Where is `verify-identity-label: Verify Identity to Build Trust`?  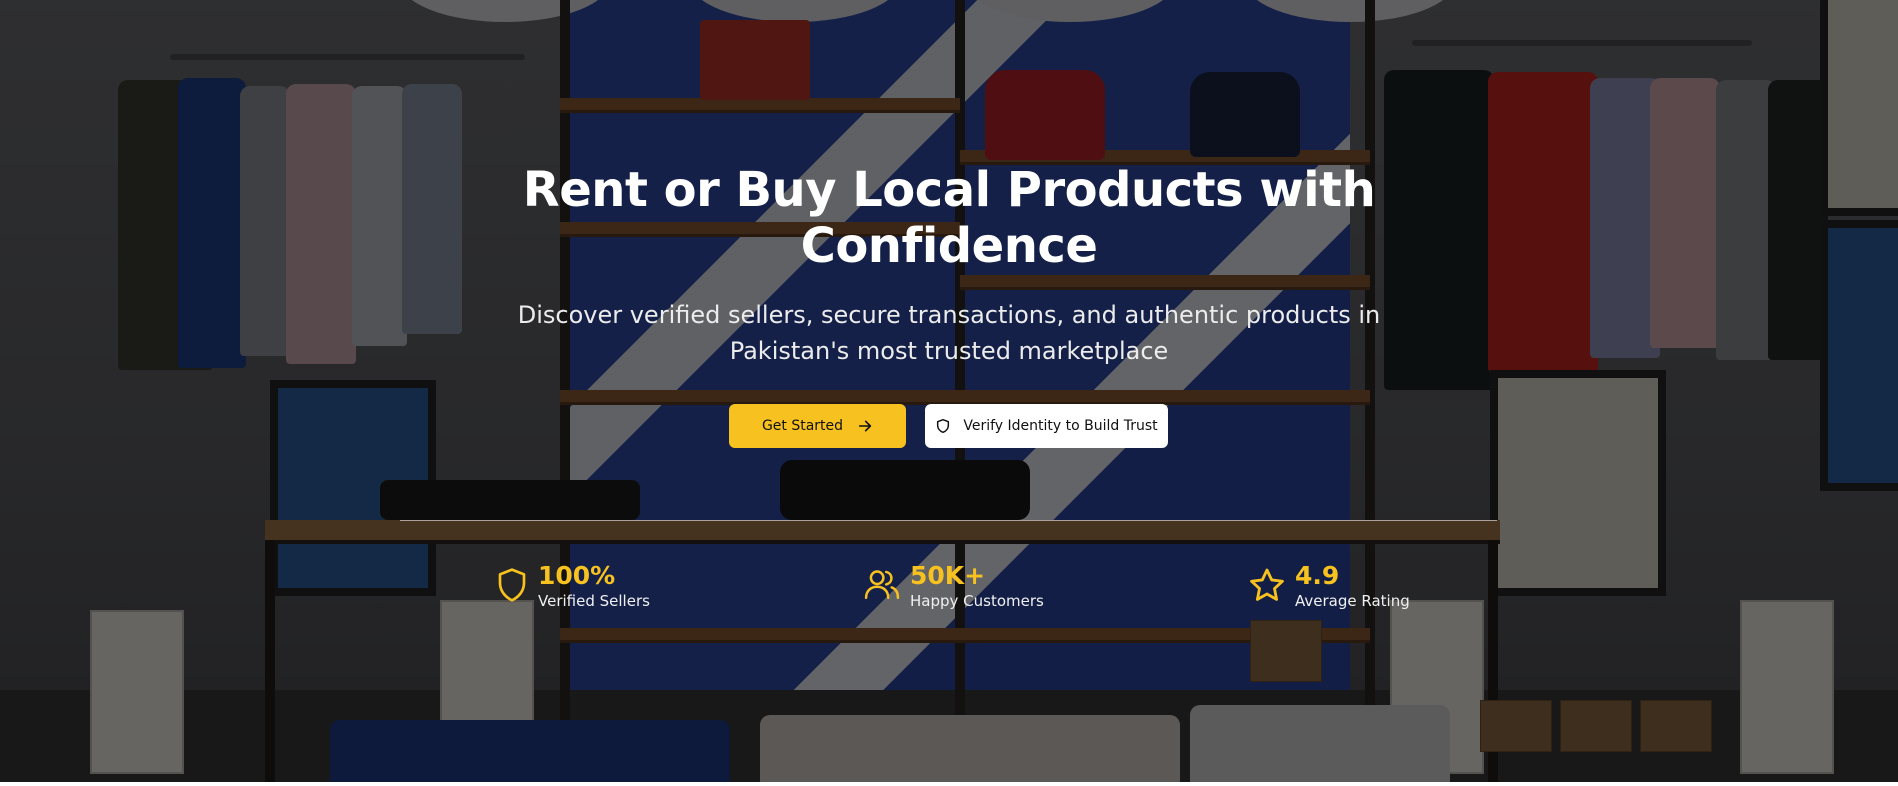
verify-identity-label: Verify Identity to Build Trust is located at coordinates (1060, 426).